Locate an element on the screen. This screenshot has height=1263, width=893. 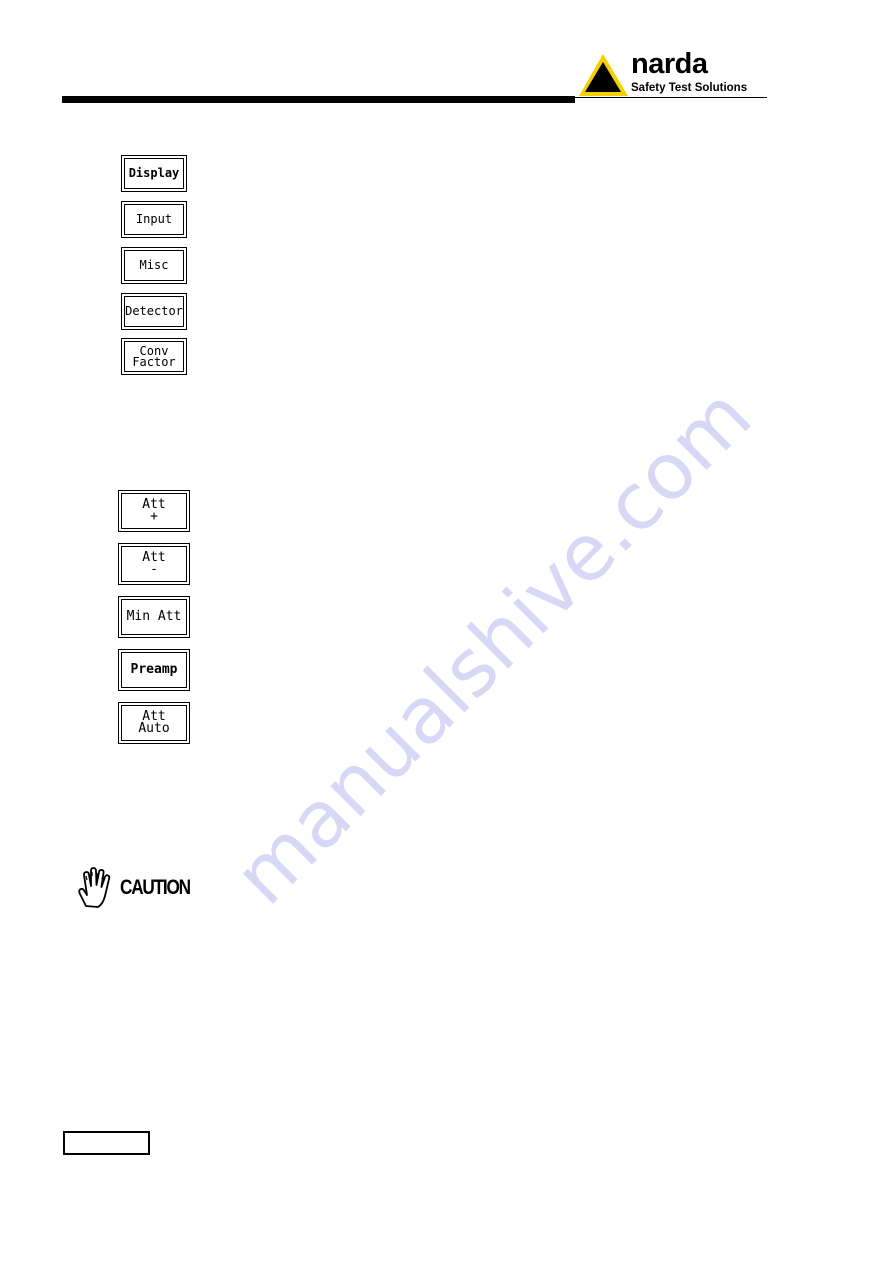
softkey-detector: Detector is located at coordinates (154, 311).